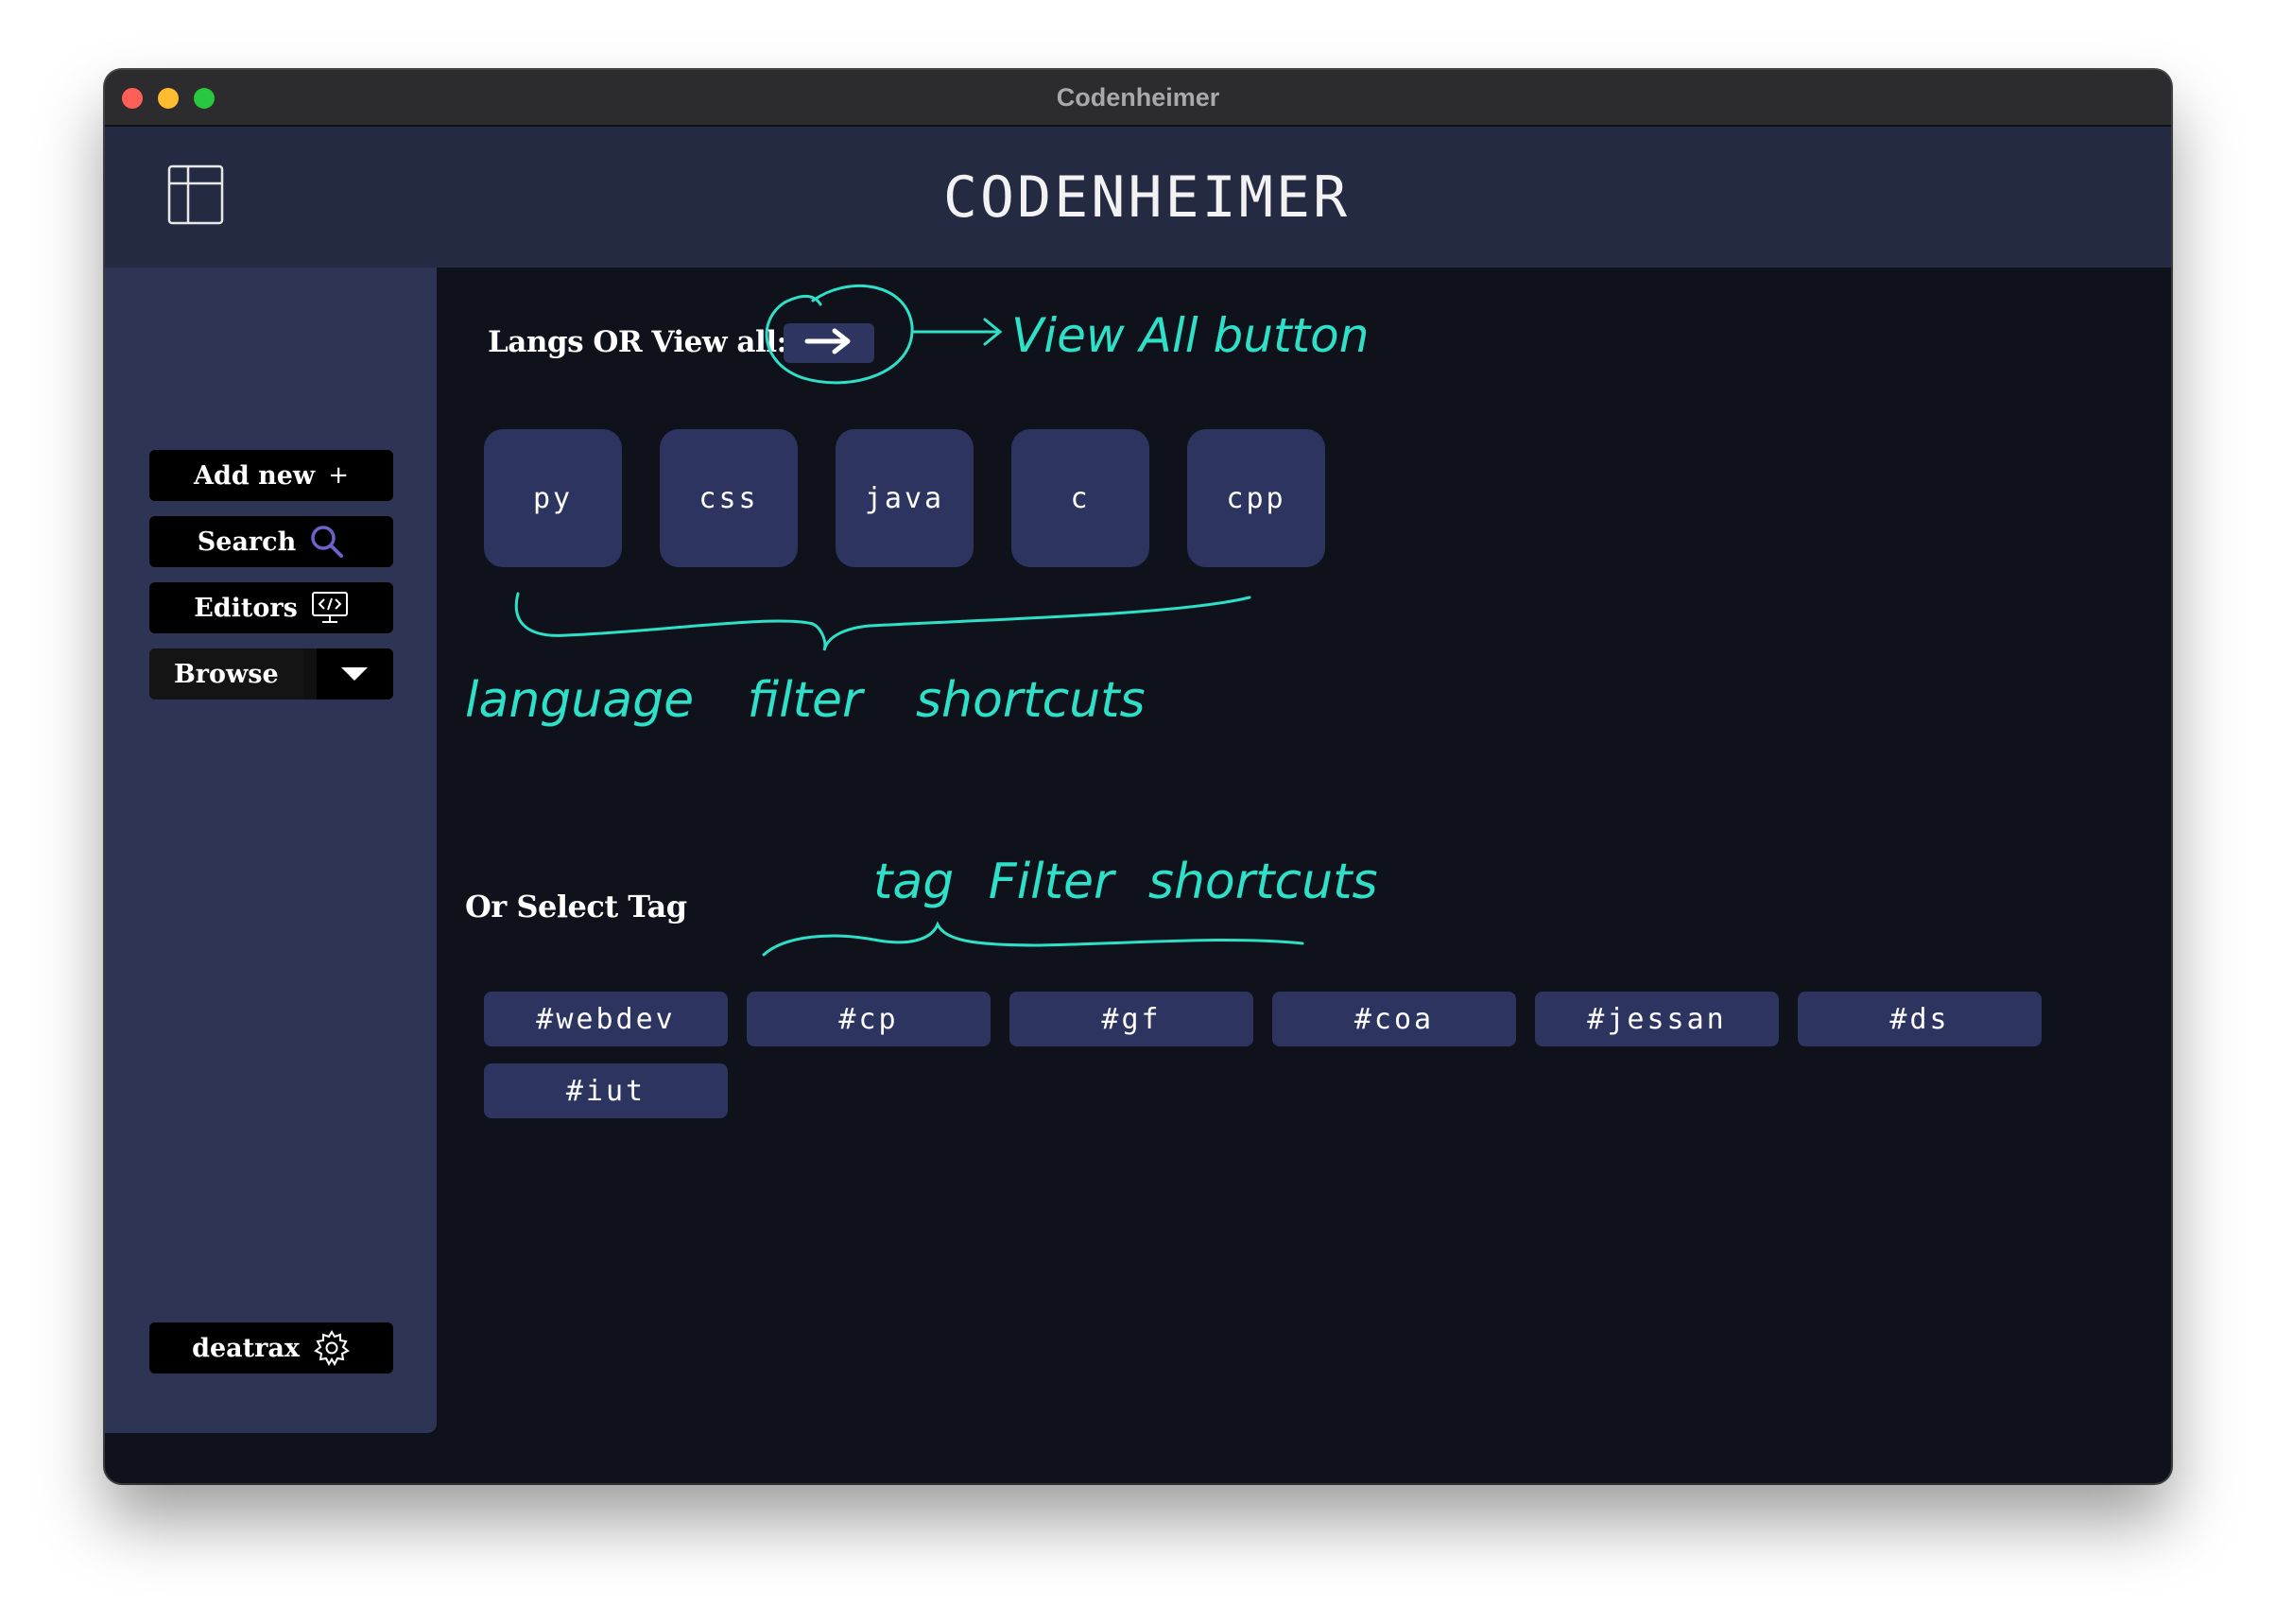  What do you see at coordinates (338, 475) in the screenshot?
I see `plus-icon: +` at bounding box center [338, 475].